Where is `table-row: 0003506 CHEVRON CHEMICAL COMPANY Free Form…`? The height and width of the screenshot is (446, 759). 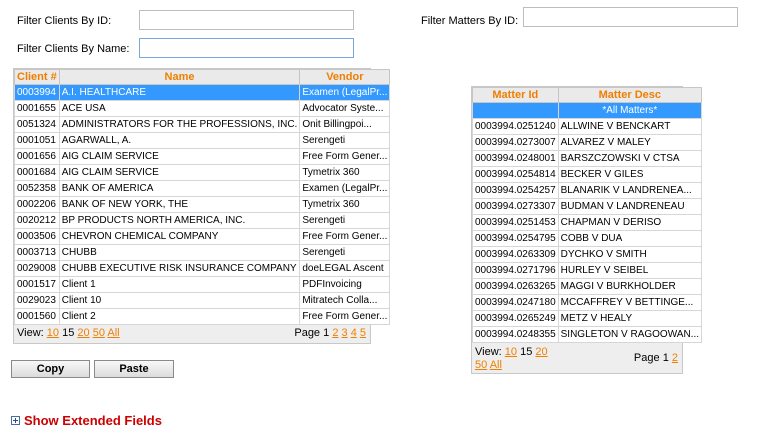 table-row: 0003506 CHEVRON CHEMICAL COMPANY Free Form… is located at coordinates (202, 236).